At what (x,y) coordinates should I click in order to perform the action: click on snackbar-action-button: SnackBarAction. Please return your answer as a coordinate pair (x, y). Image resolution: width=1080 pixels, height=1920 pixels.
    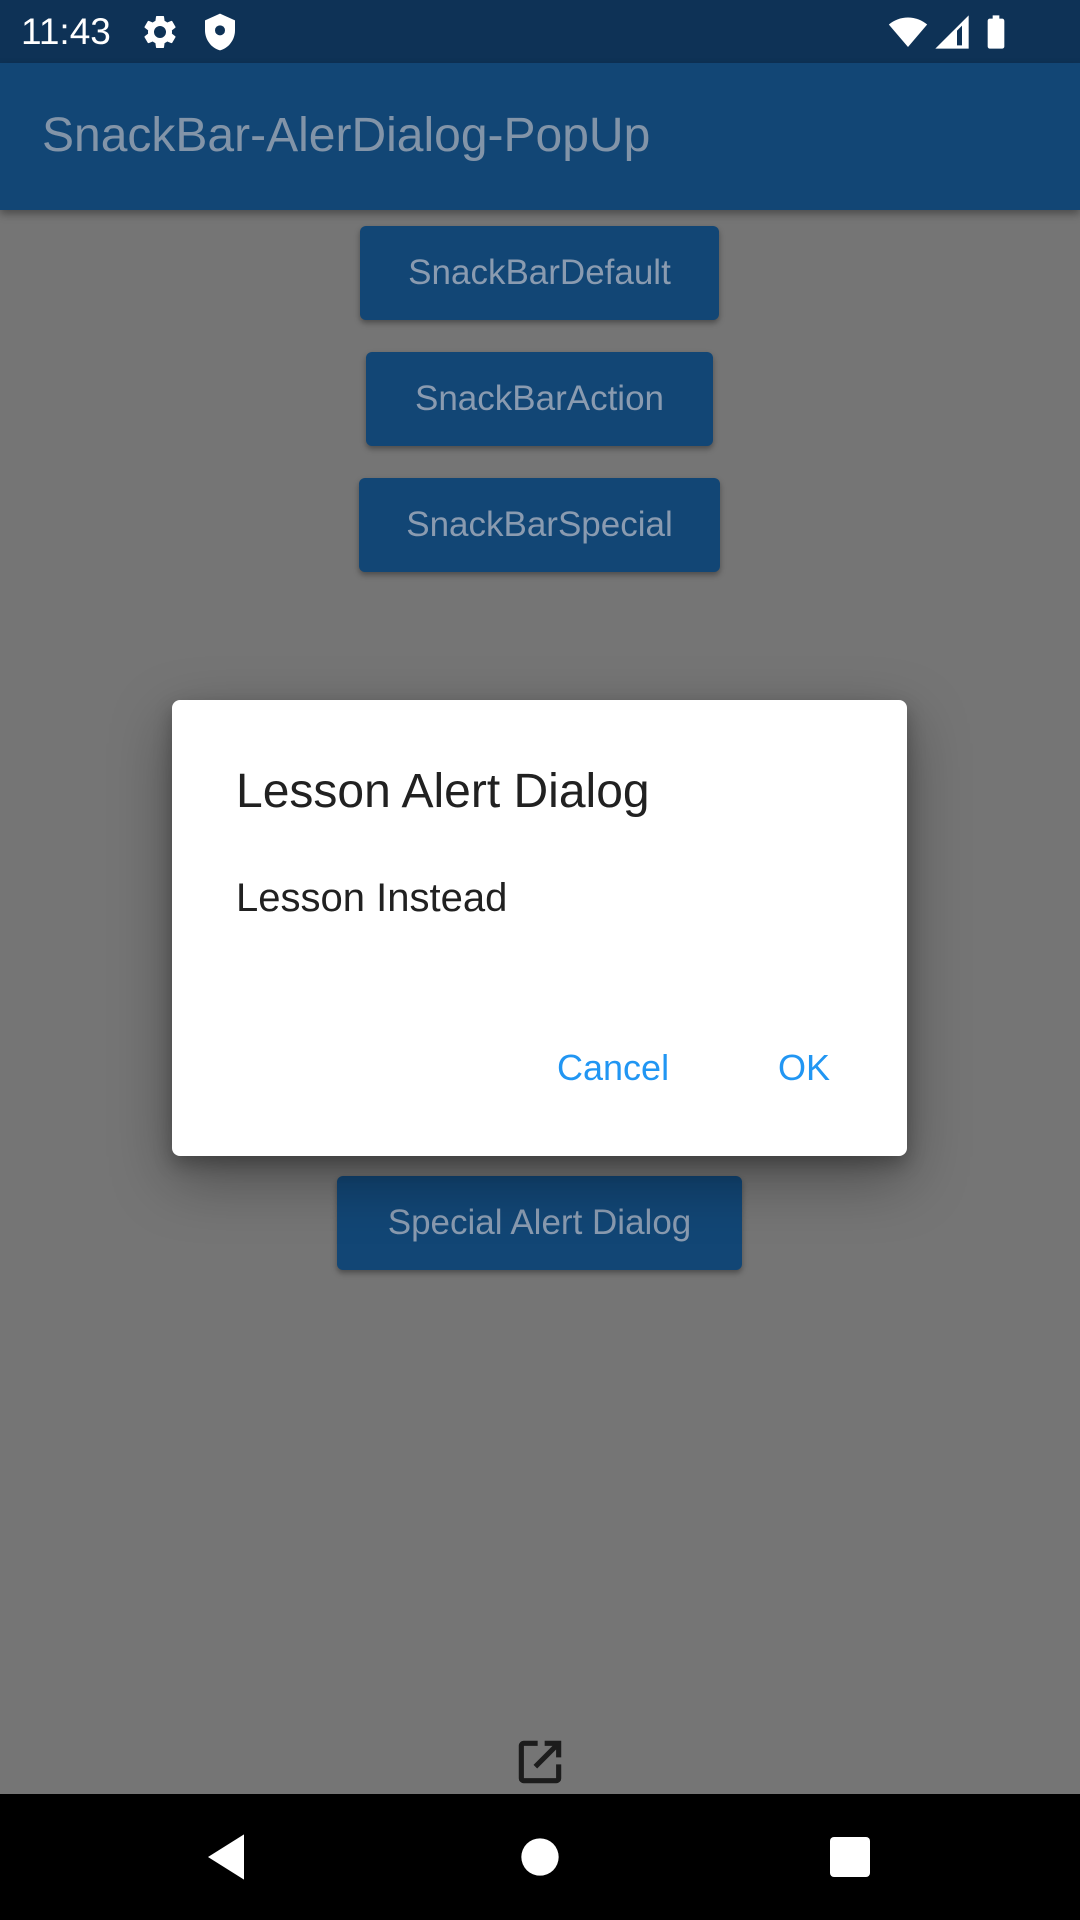
    Looking at the image, I should click on (539, 399).